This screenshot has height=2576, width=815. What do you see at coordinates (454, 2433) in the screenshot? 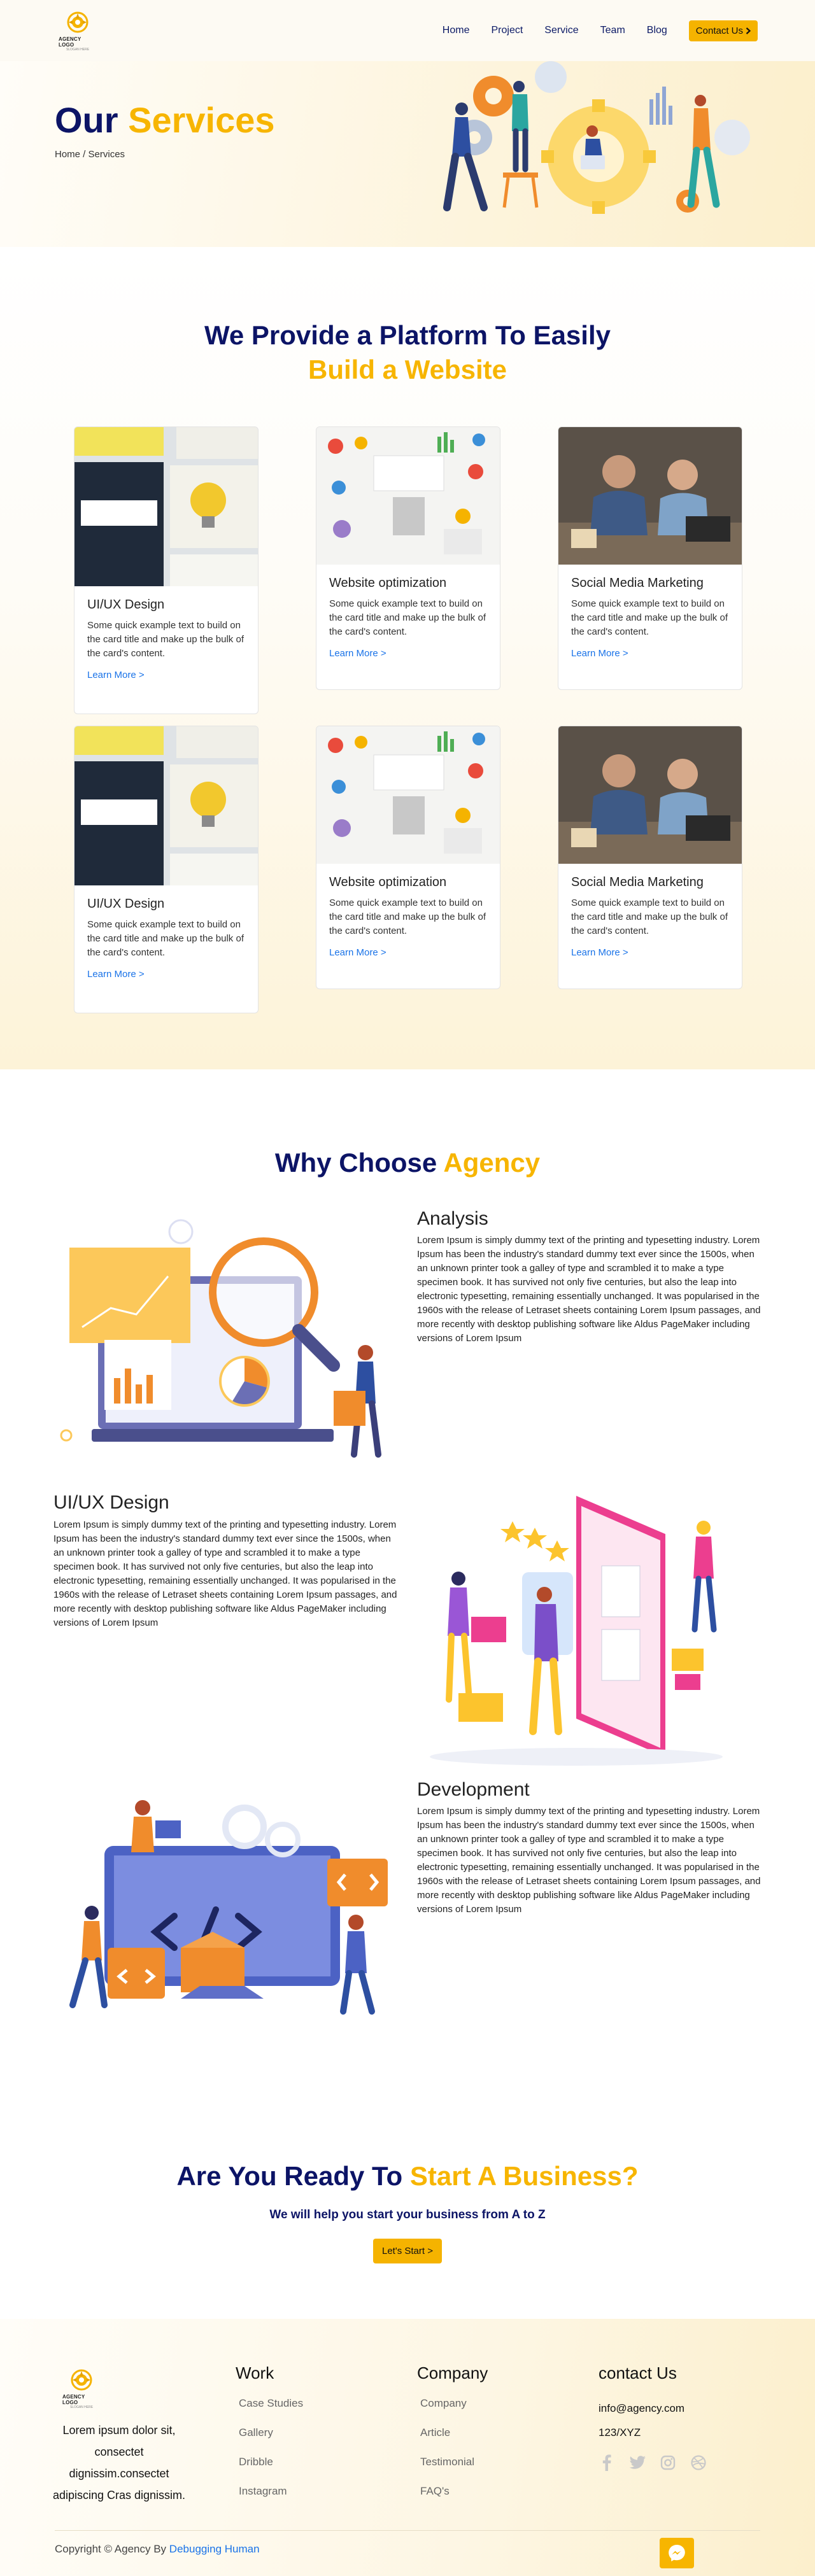
I see `footer-link-article: Article` at bounding box center [454, 2433].